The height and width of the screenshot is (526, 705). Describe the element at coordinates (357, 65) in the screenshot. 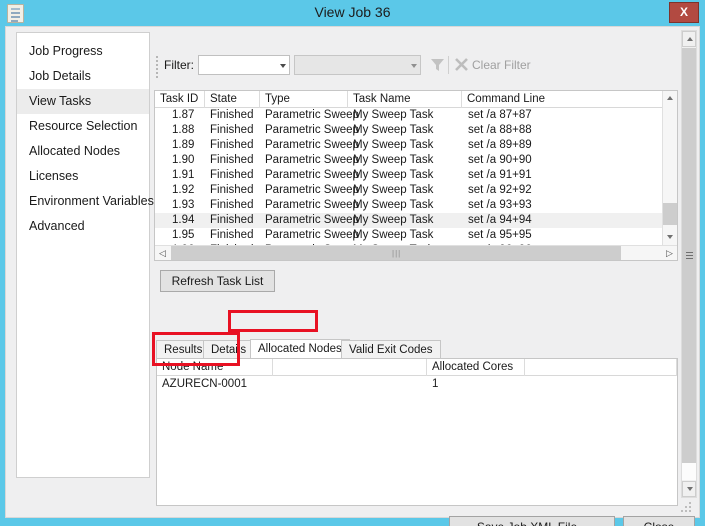

I see `filter-value-dropdown` at that location.